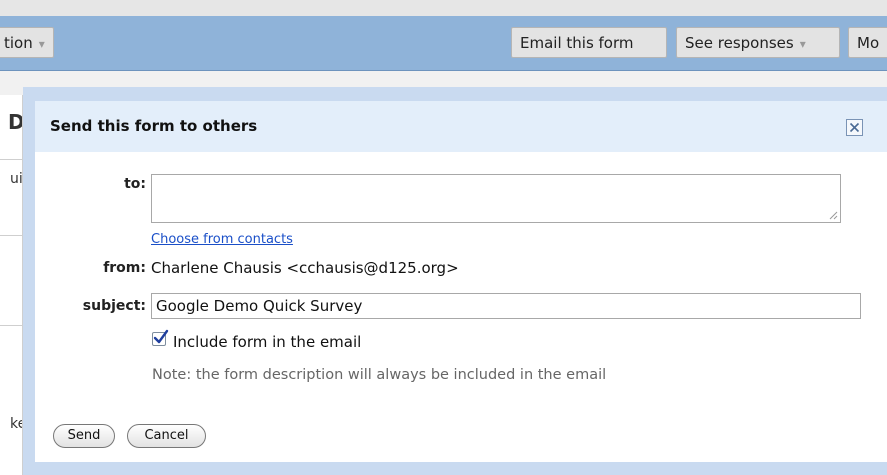 Image resolution: width=887 pixels, height=475 pixels. I want to click on see-responses-button: See responses ▾, so click(758, 42).